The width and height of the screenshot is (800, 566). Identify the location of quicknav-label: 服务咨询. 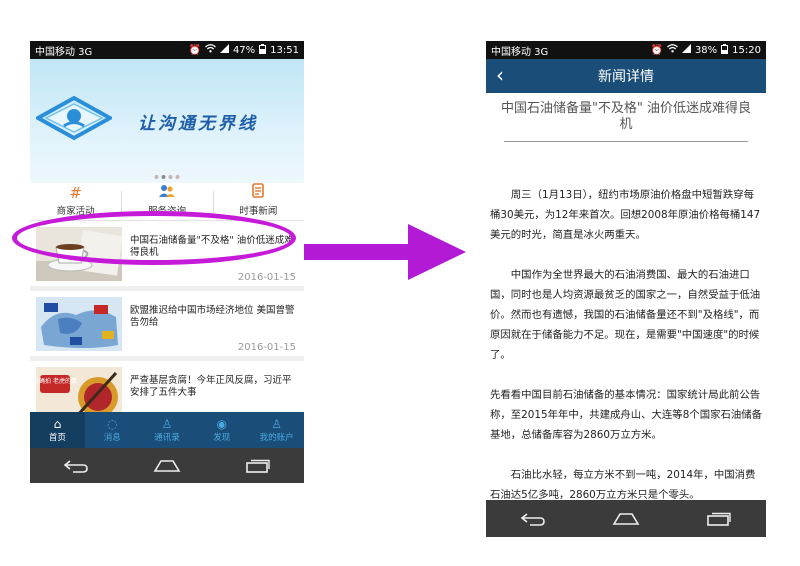
(166, 211).